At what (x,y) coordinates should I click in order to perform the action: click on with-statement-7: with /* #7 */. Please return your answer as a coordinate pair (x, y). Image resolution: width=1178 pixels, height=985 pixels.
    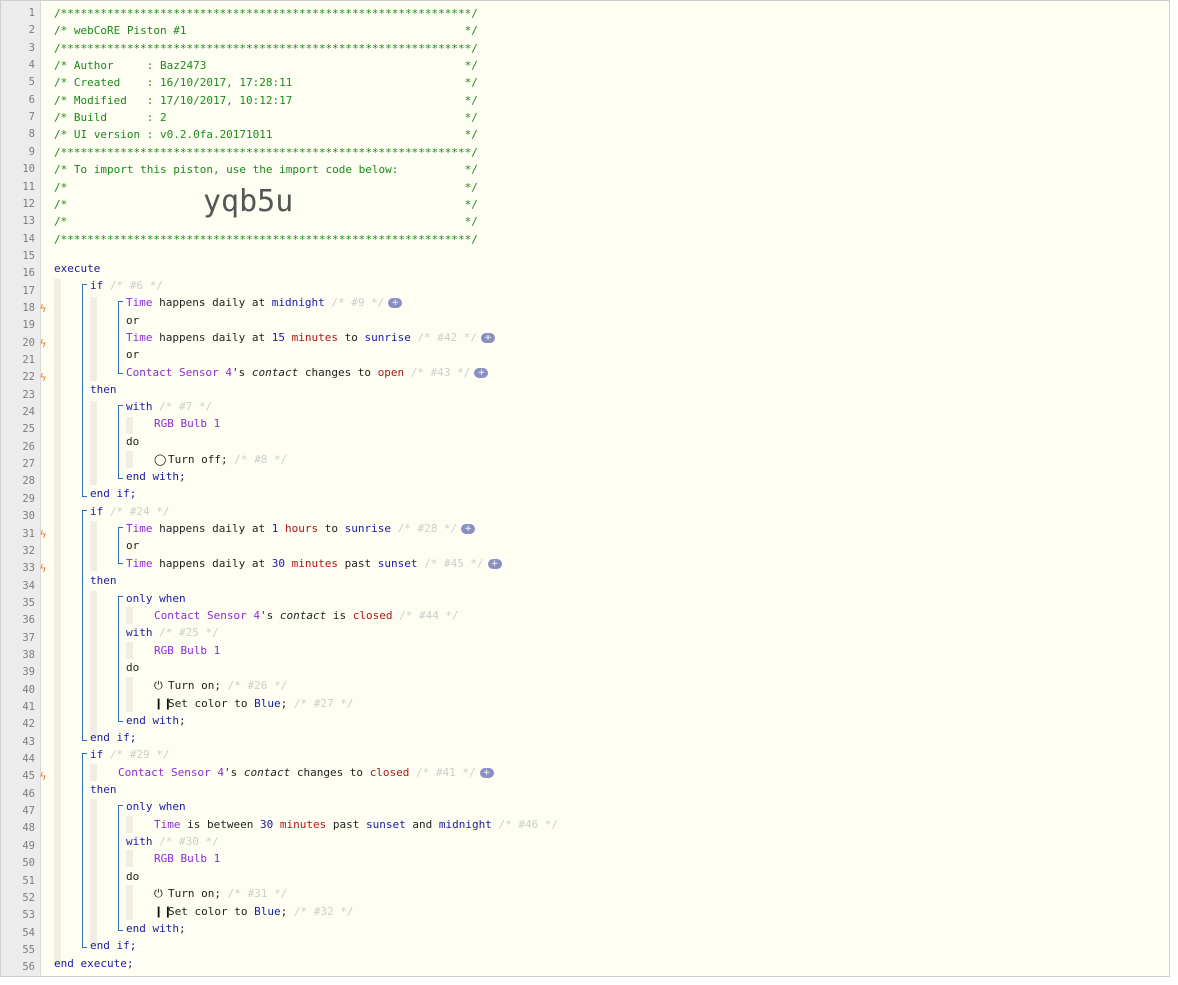
    Looking at the image, I should click on (169, 406).